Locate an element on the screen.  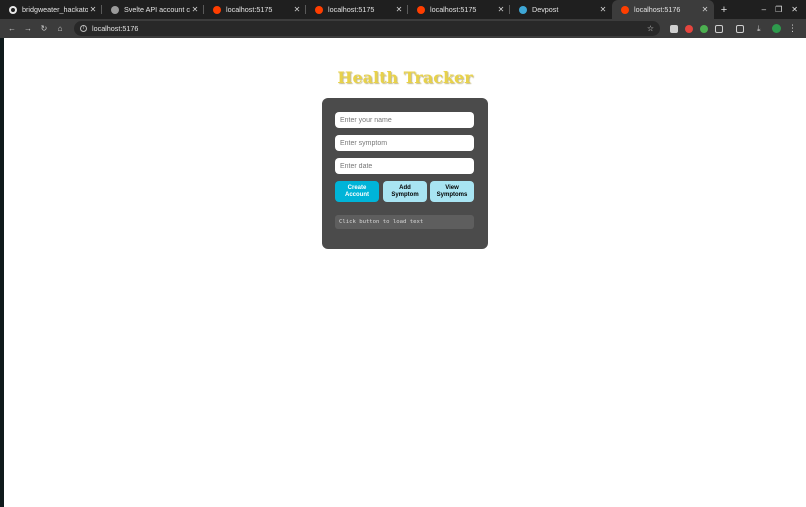
create-account-label: Create Account is located at coordinates (357, 191).